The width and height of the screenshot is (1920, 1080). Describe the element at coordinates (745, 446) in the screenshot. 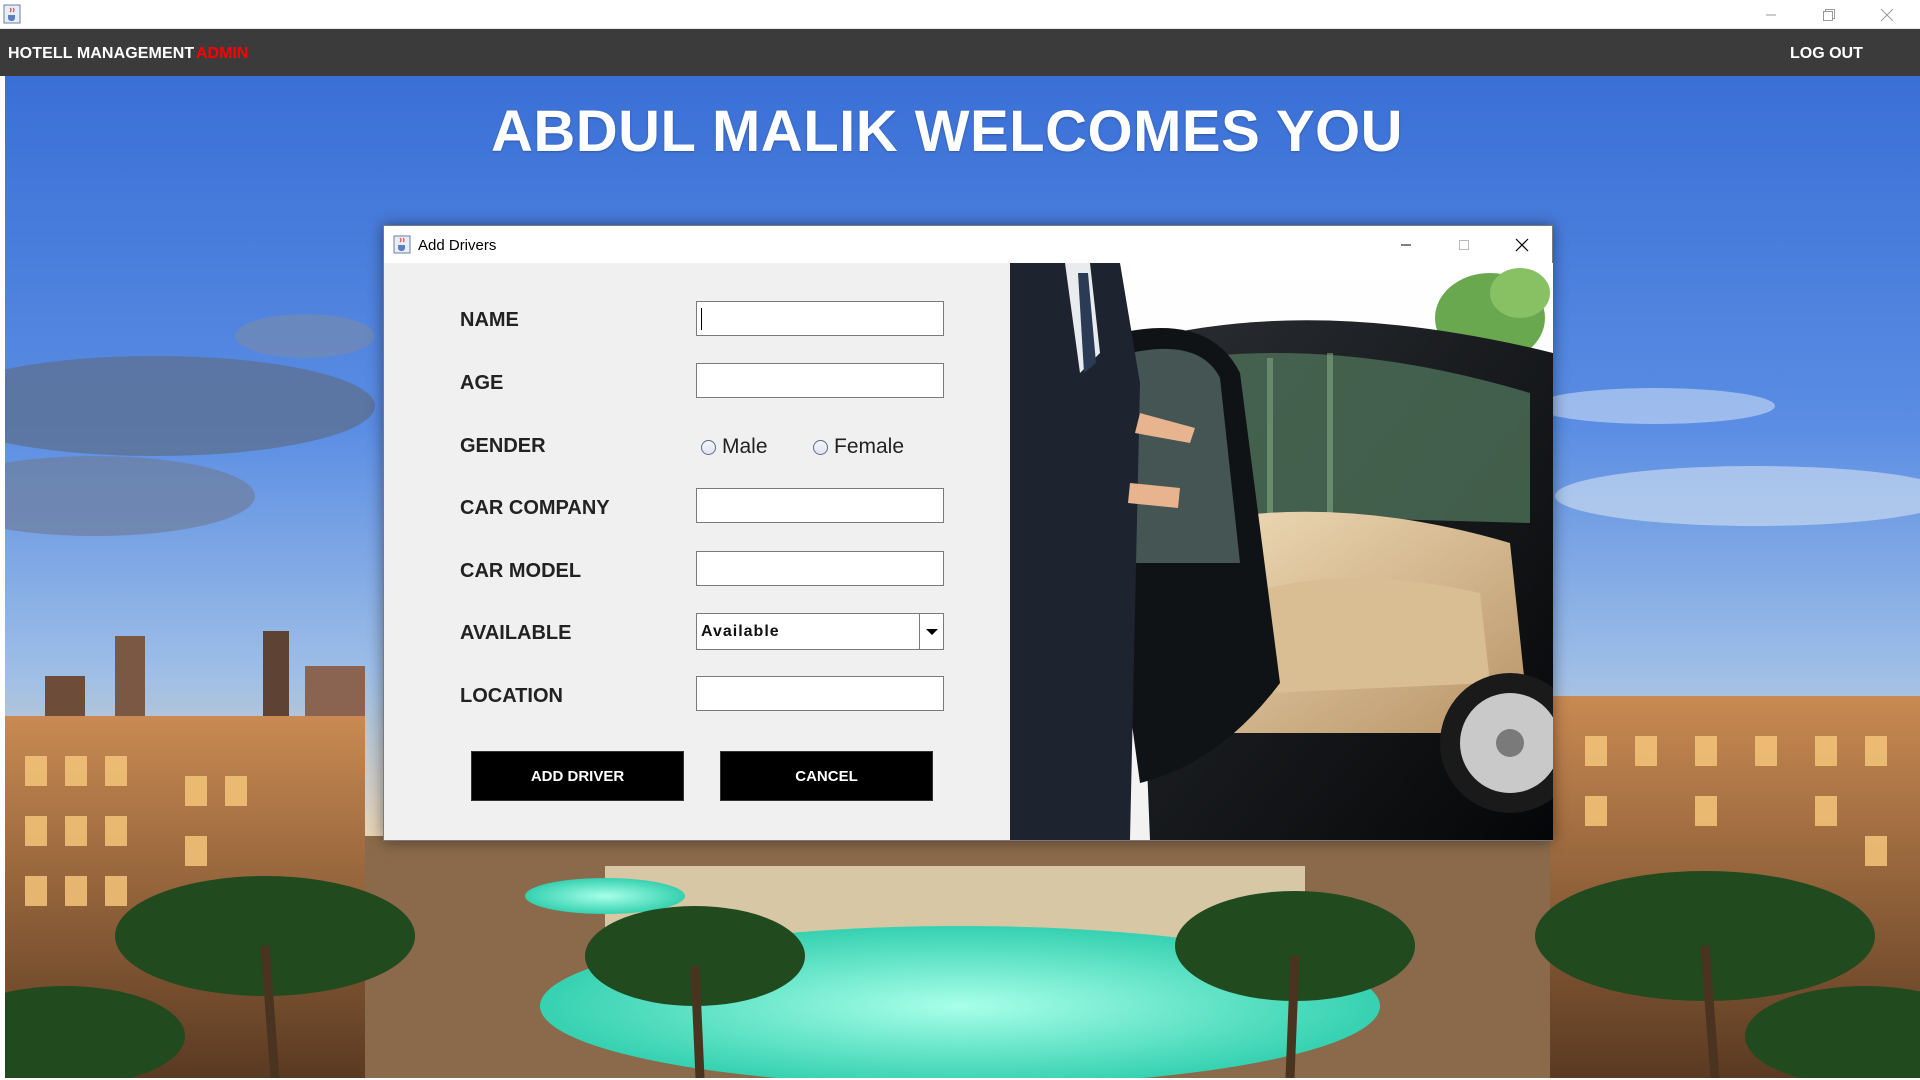

I see `gender-male-label: Male` at that location.